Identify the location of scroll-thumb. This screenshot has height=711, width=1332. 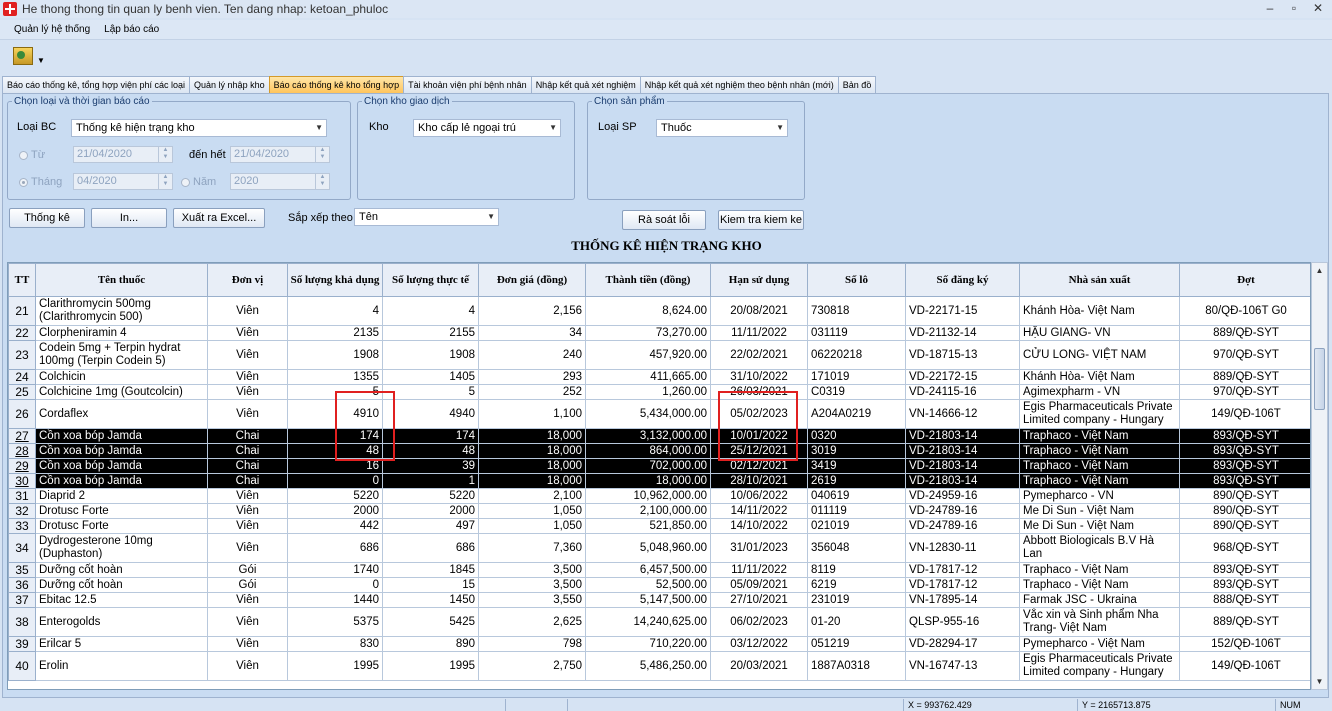
(1319, 379).